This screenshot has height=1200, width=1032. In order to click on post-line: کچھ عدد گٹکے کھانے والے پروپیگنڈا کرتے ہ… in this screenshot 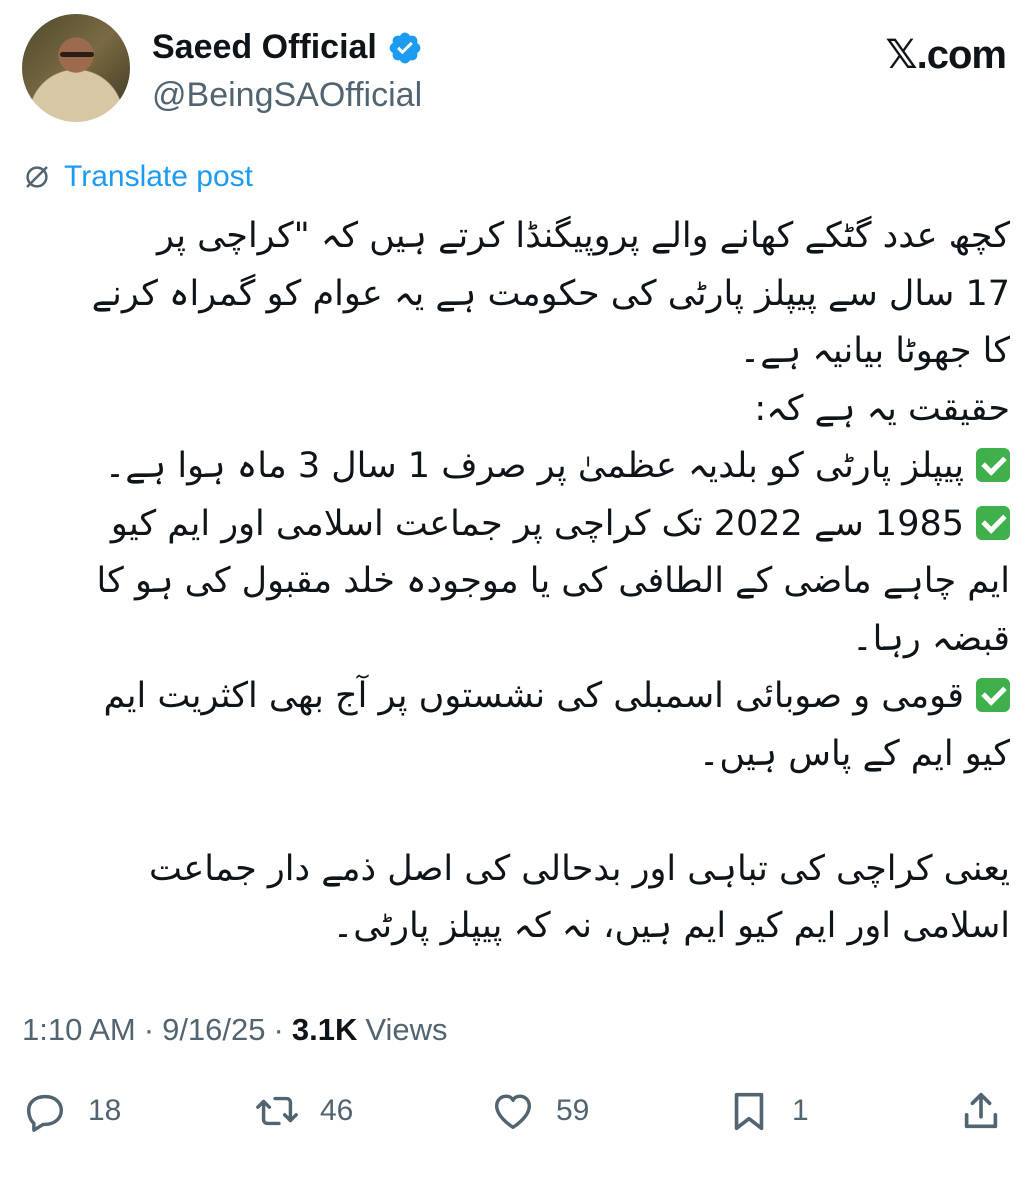, I will do `click(583, 236)`.